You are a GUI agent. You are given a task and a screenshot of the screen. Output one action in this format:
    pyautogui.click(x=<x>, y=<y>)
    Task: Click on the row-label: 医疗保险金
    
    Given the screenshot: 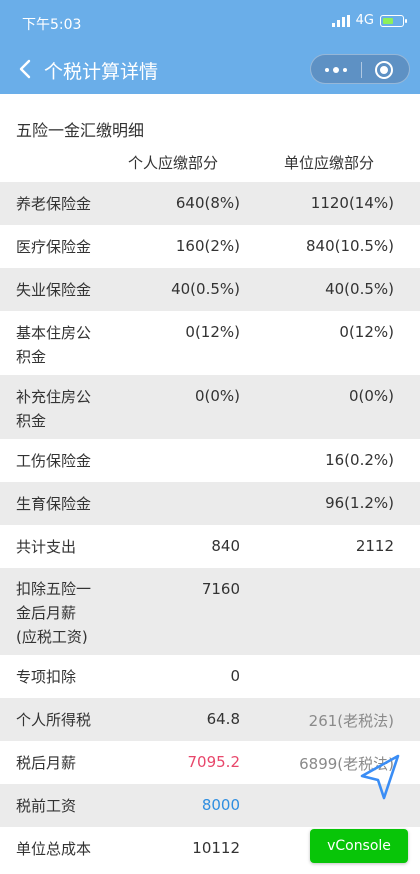 What is the action you would take?
    pyautogui.click(x=54, y=247)
    